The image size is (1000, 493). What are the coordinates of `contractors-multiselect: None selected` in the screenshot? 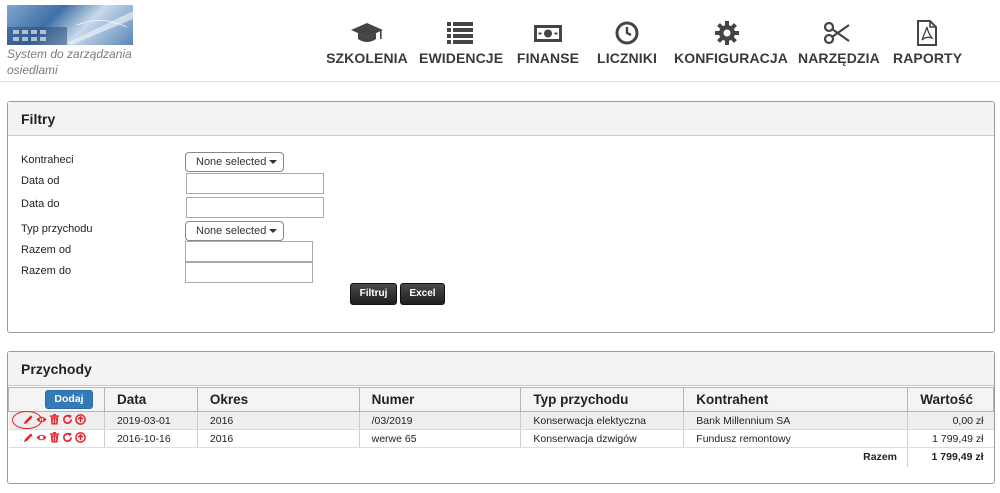 It's located at (234, 162).